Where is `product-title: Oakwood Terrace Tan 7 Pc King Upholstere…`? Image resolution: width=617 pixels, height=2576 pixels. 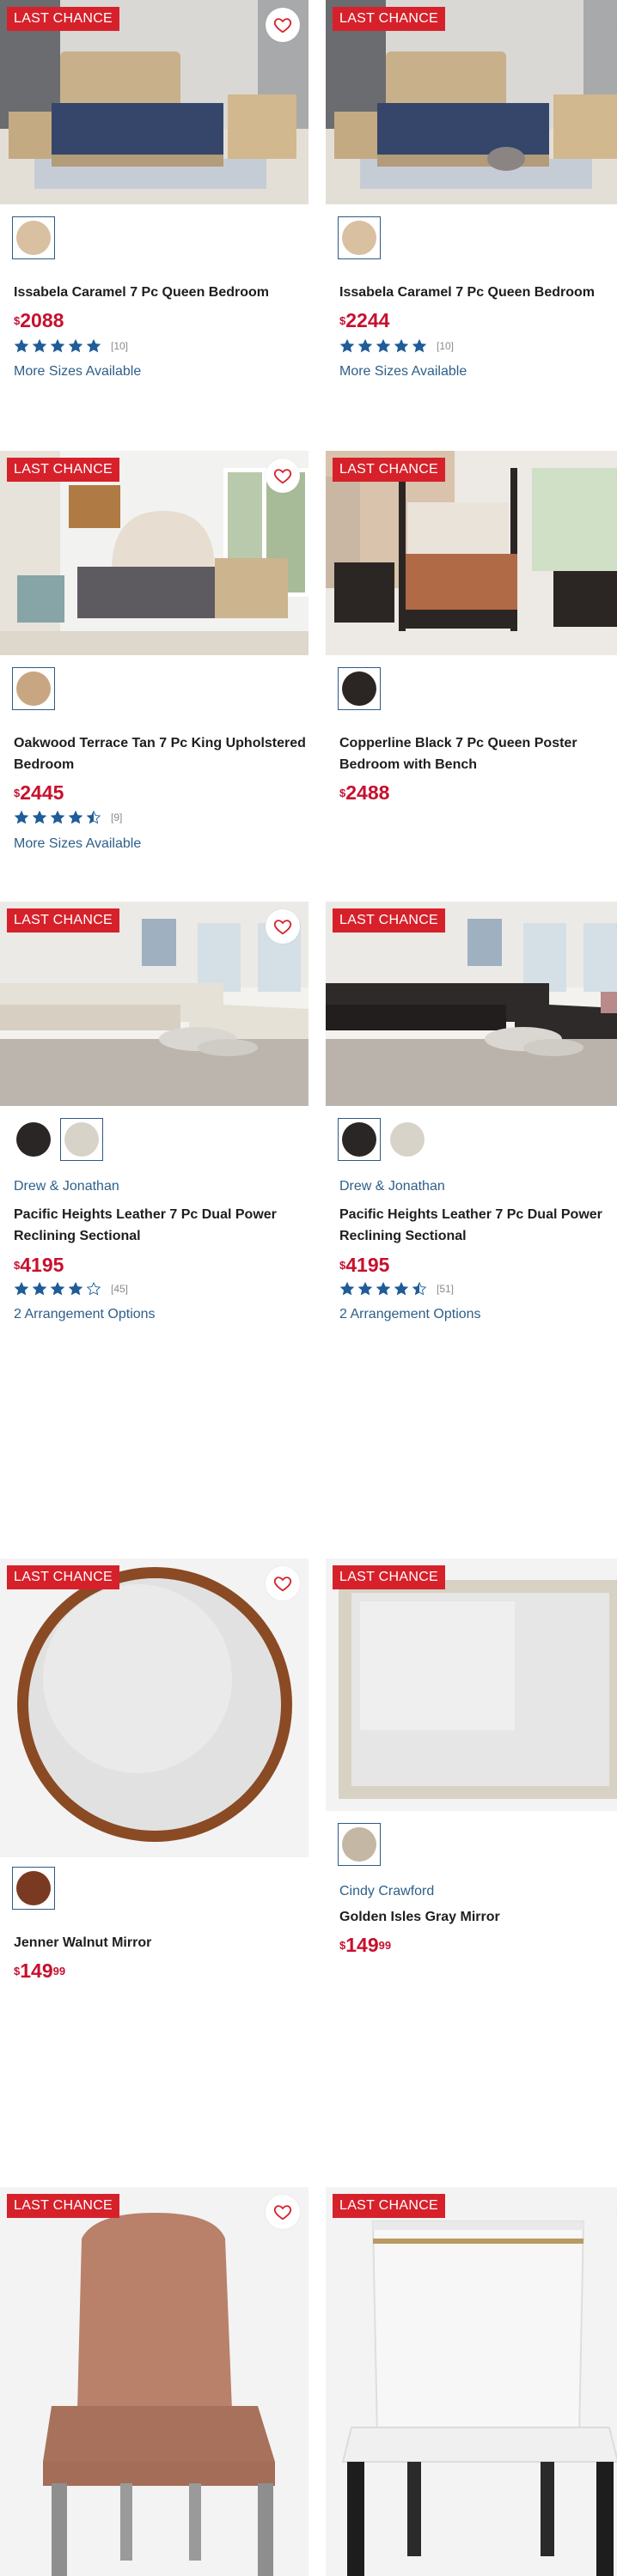 product-title: Oakwood Terrace Tan 7 Pc King Upholstere… is located at coordinates (162, 753).